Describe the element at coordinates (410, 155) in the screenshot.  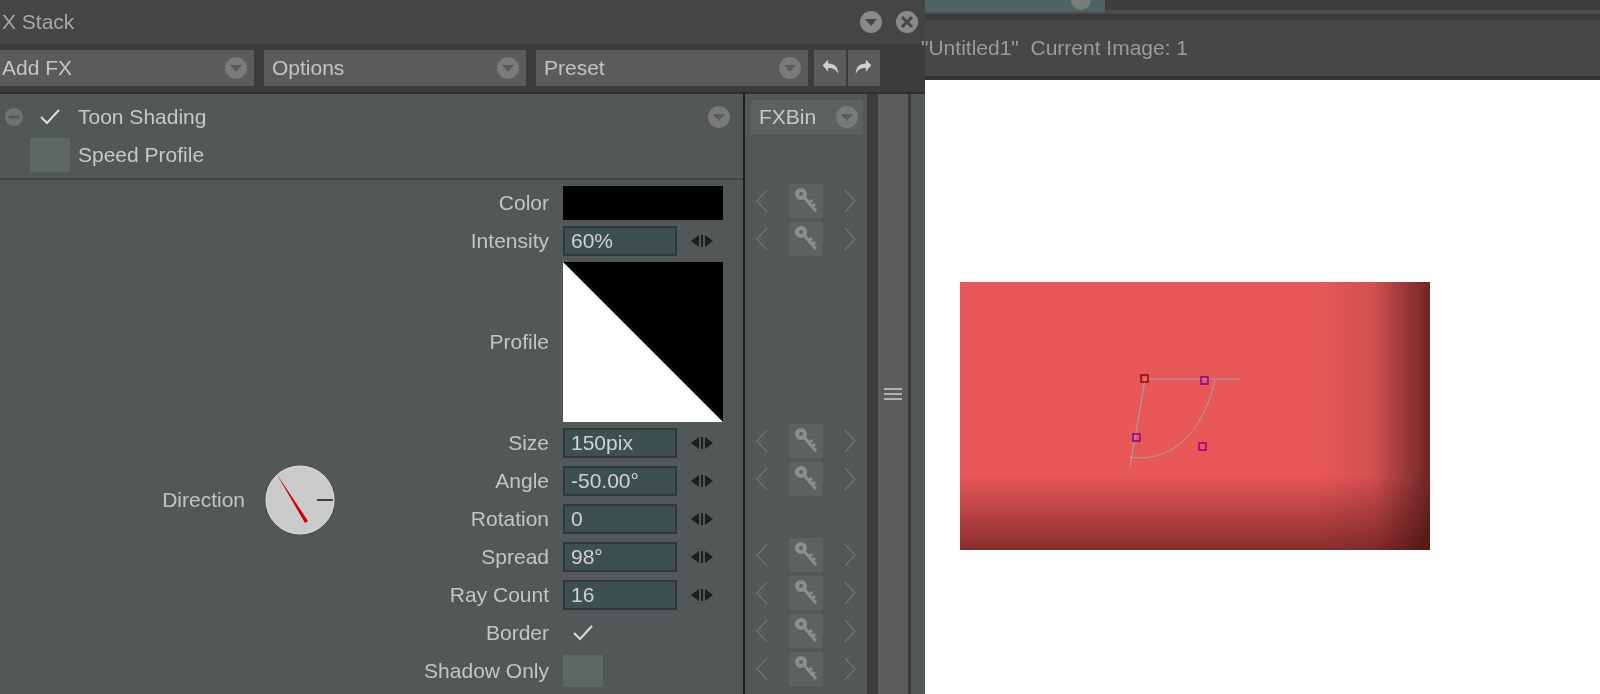
I see `effect-name: Speed Profile` at that location.